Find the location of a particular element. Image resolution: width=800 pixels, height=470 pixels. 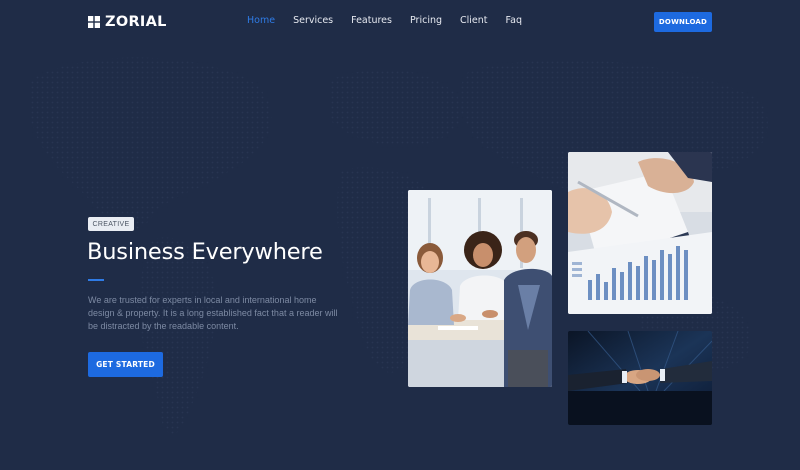

hero-title: Business Everywhere is located at coordinates (205, 252).